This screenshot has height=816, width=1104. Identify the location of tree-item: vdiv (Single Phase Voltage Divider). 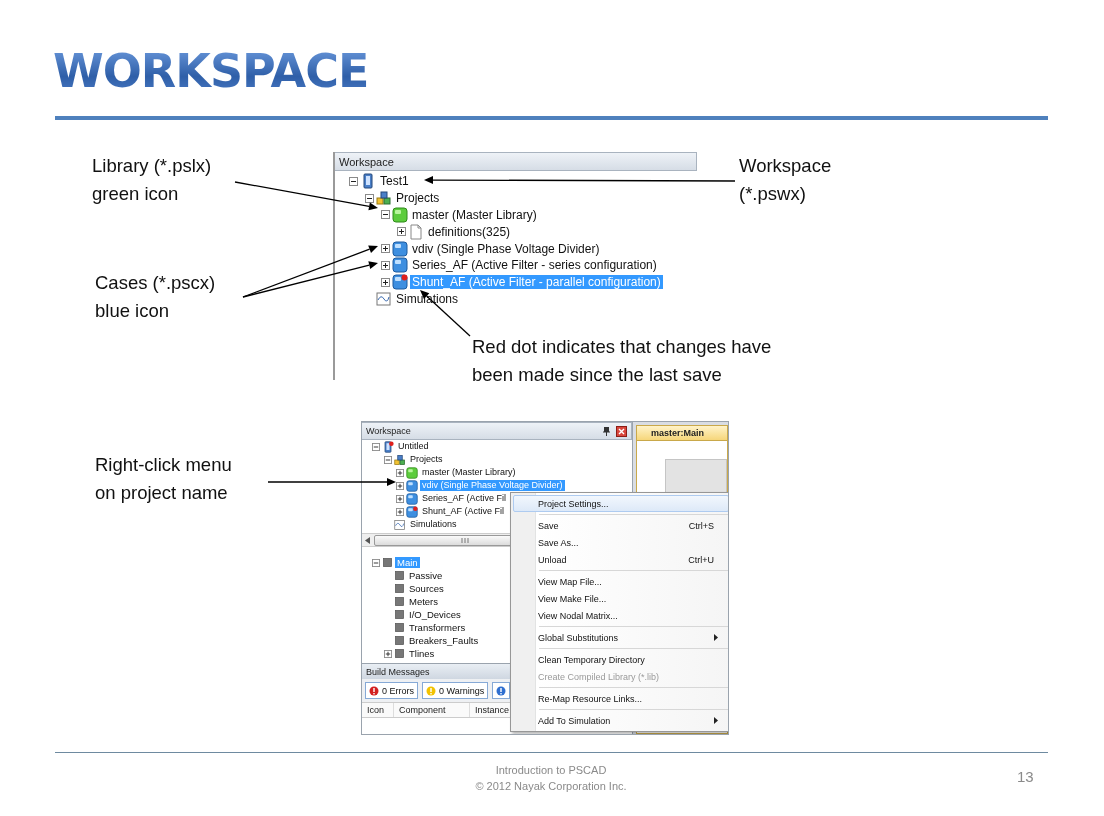
(506, 248).